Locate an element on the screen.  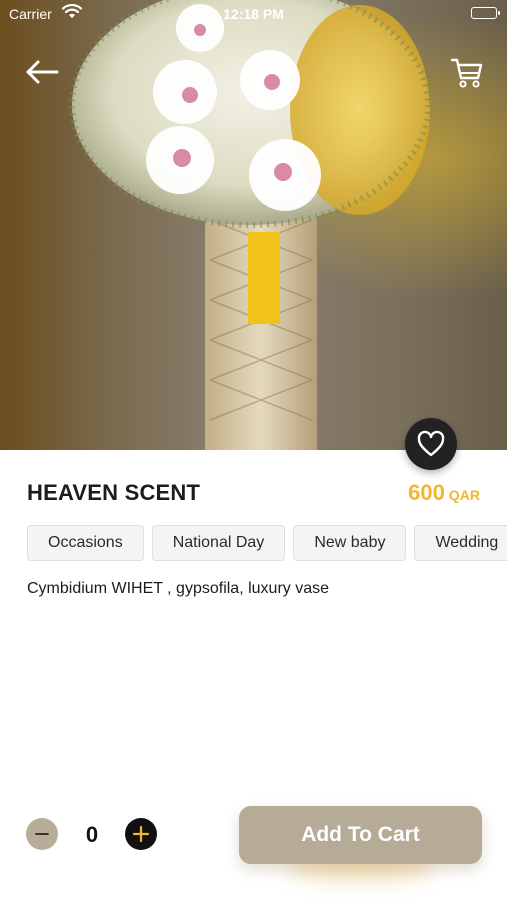
arrow-left-icon is located at coordinates (42, 72).